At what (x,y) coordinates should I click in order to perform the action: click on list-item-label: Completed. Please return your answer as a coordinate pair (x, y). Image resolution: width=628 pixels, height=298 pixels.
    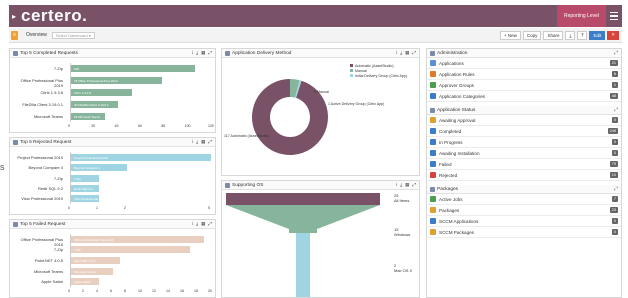
    Looking at the image, I should click on (450, 131).